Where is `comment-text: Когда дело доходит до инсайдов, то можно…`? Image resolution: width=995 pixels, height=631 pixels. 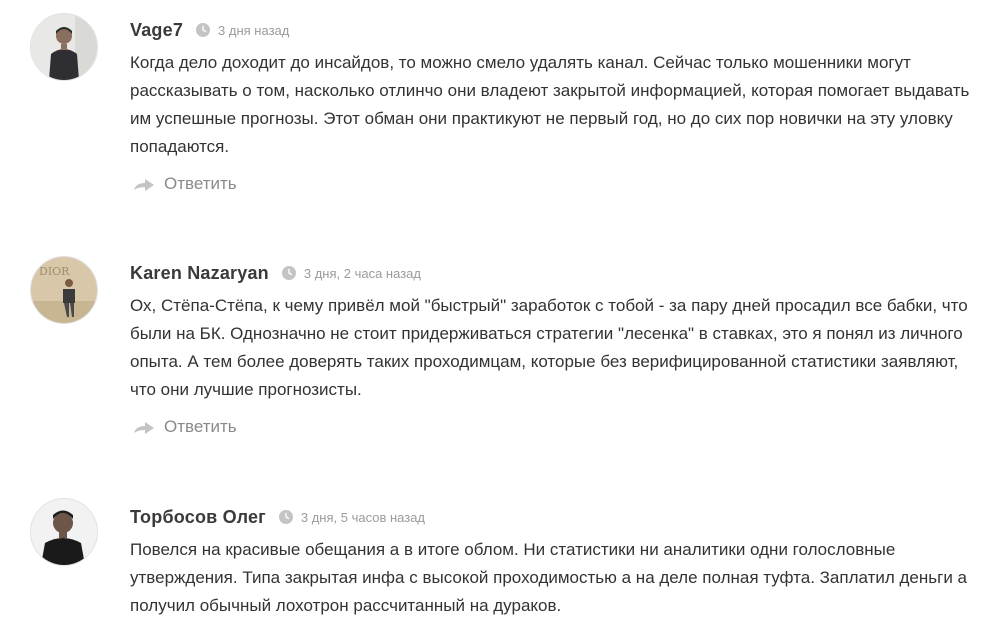 comment-text: Когда дело доходит до инсайдов, то можно… is located at coordinates (550, 104).